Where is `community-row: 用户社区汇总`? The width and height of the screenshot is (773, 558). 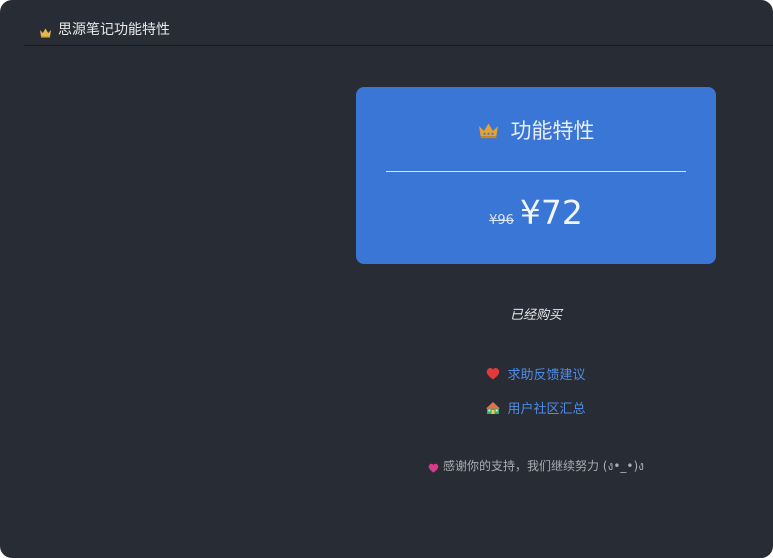 community-row: 用户社区汇总 is located at coordinates (536, 407).